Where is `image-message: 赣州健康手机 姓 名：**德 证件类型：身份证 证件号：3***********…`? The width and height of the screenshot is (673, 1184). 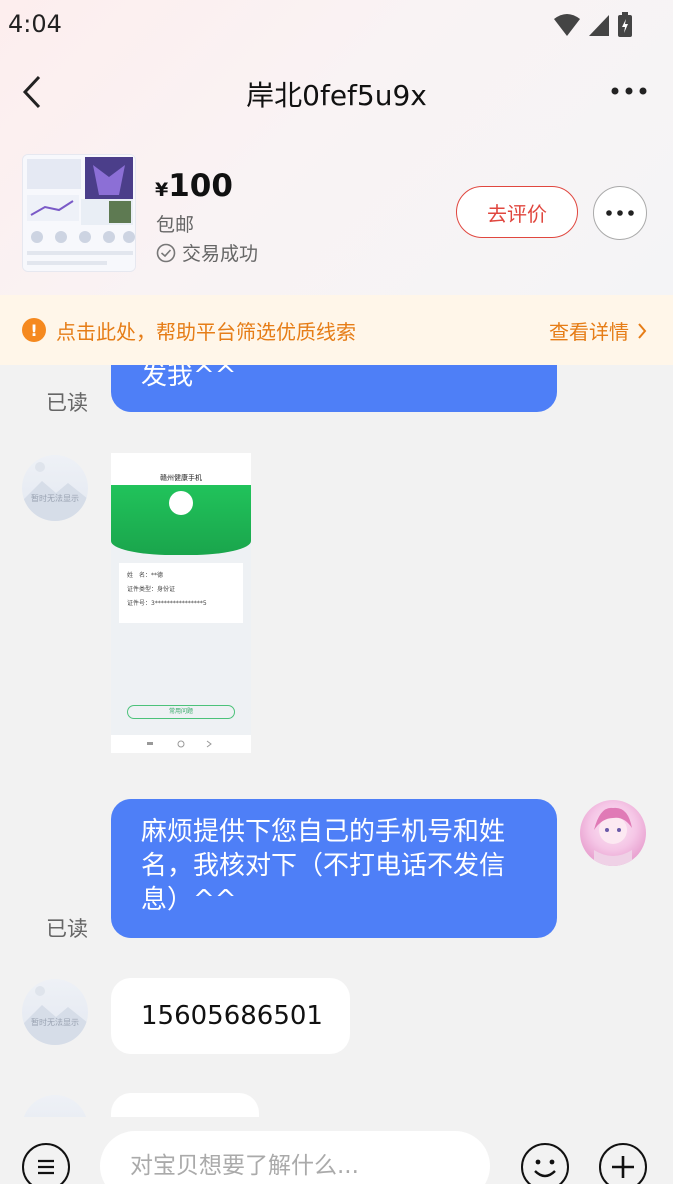
image-message: 赣州健康手机 姓 名：**德 证件类型：身份证 证件号：3***********… is located at coordinates (181, 603).